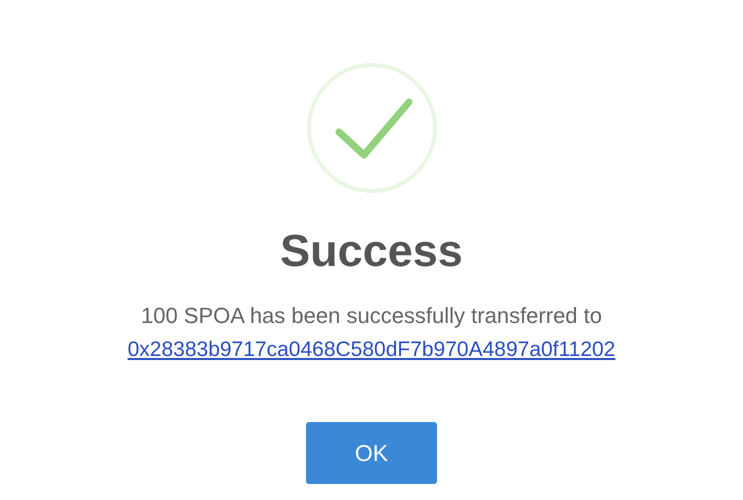  What do you see at coordinates (371, 316) in the screenshot?
I see `success-message: 100 SPOA has been successfully transferred to` at bounding box center [371, 316].